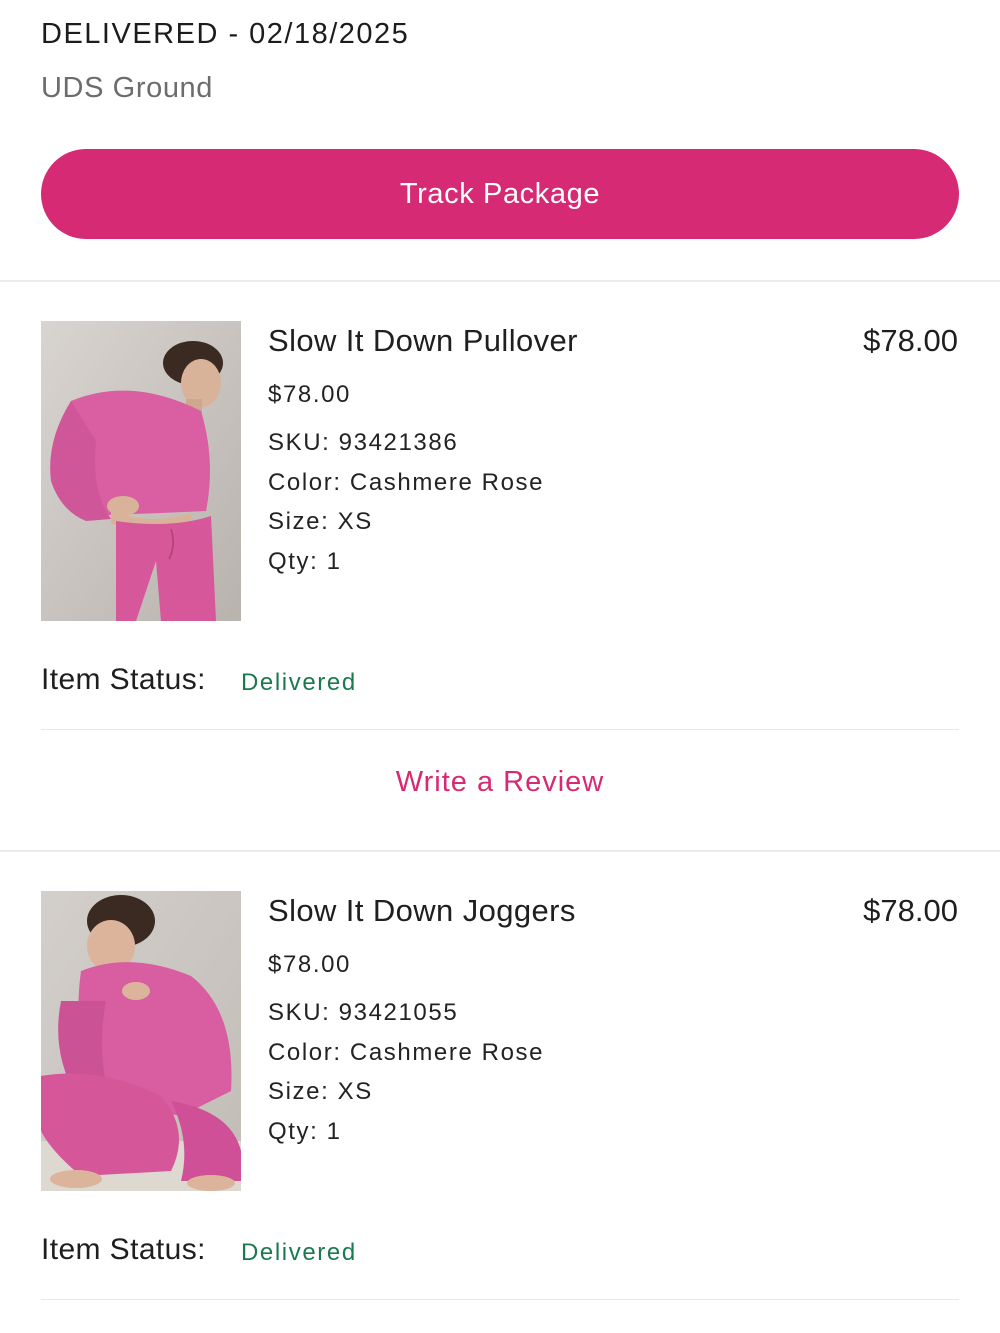  Describe the element at coordinates (225, 34) in the screenshot. I see `delivery-status-title: DELIVERED - 02/18/2025` at that location.